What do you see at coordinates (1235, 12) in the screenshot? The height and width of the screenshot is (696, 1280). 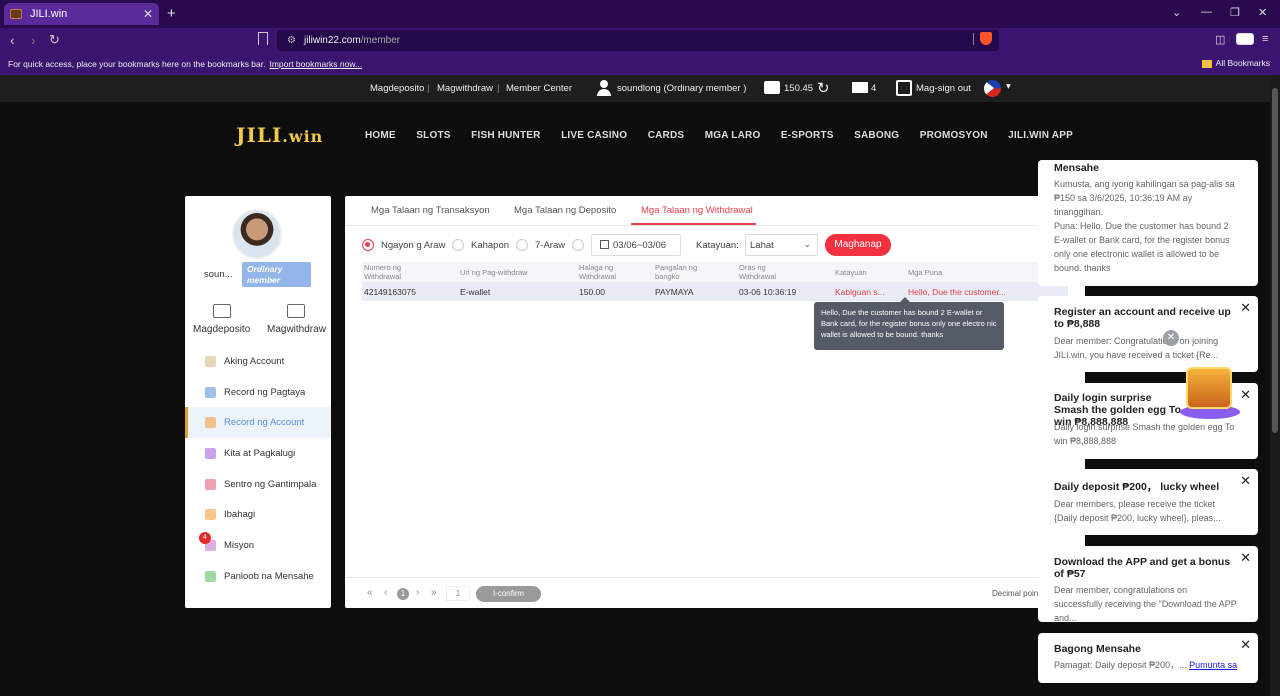 I see `maximize-icon: ❐` at bounding box center [1235, 12].